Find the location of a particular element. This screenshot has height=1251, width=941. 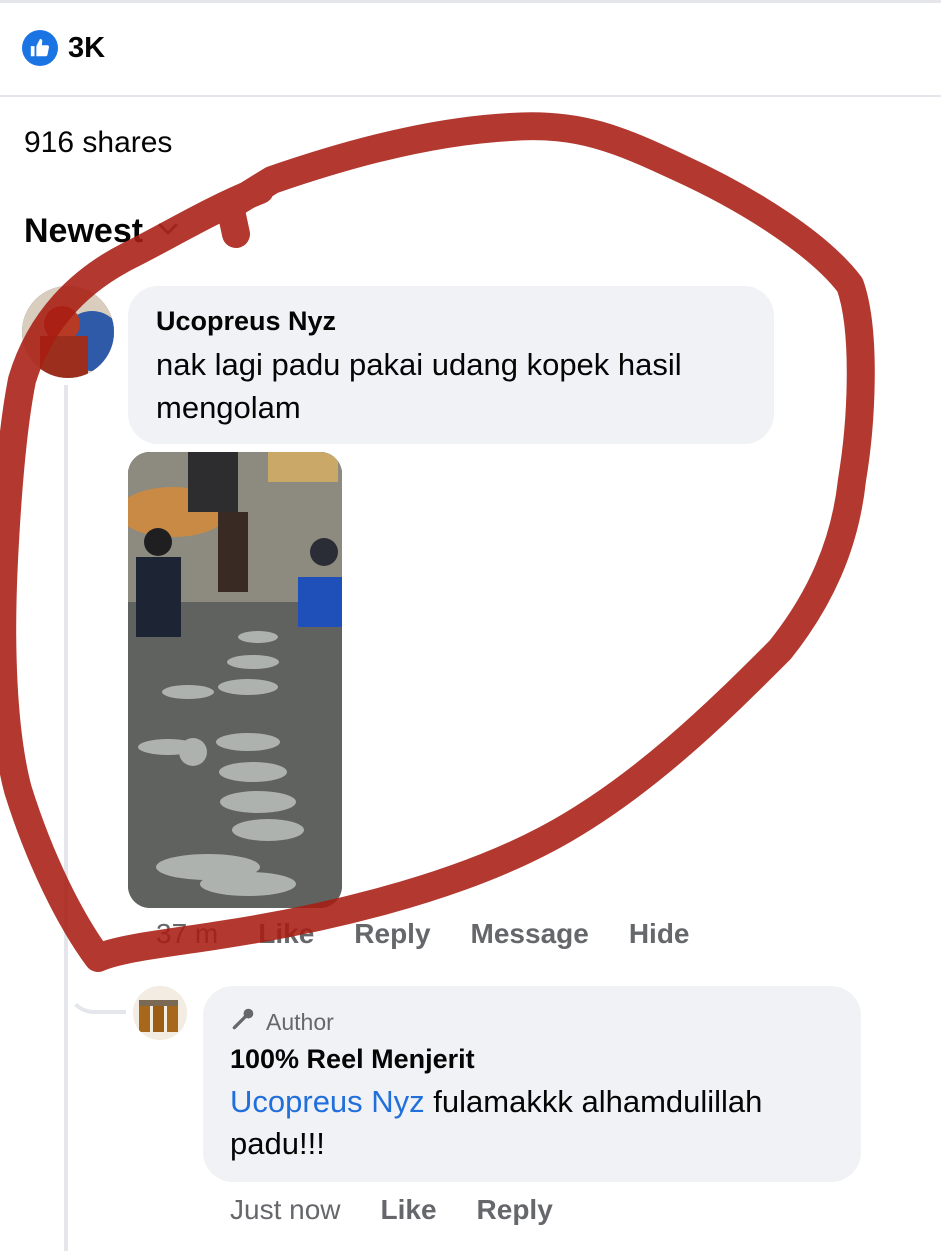

reply-timestamp: Just now is located at coordinates (285, 1210).